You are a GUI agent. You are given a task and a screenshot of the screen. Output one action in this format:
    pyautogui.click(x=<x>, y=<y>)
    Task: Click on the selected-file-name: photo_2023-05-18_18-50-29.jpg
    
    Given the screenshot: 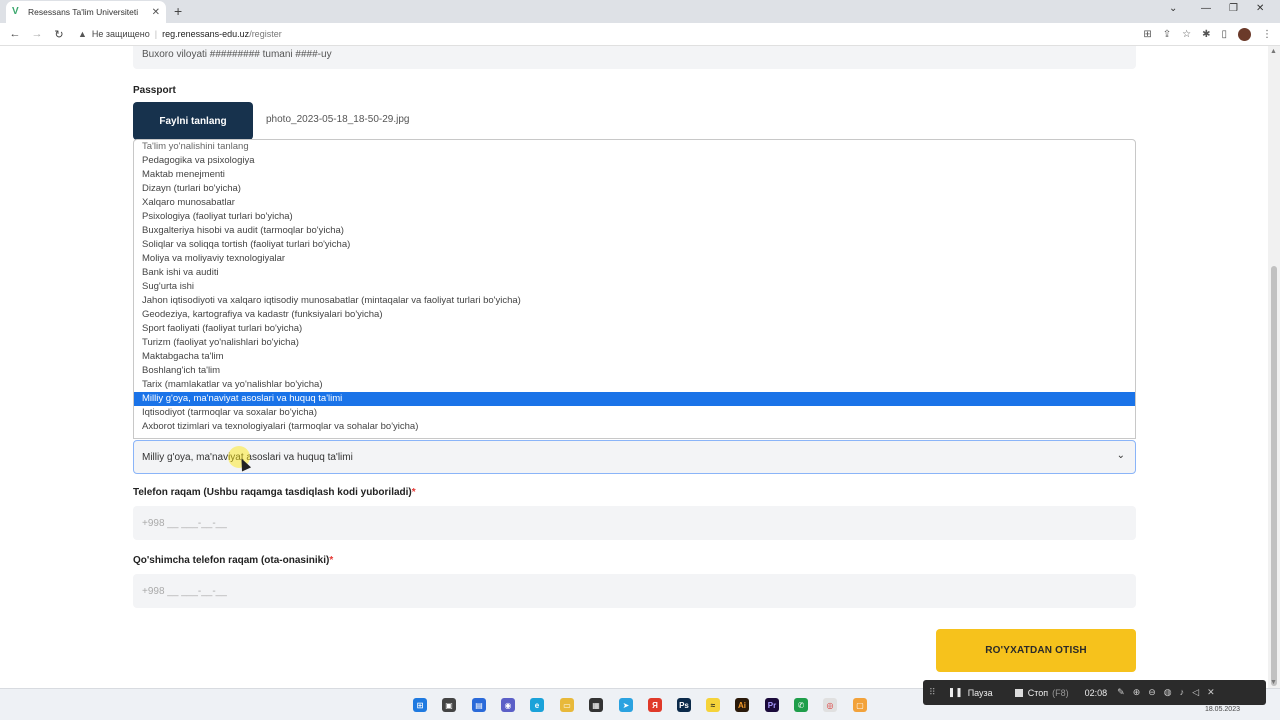 What is the action you would take?
    pyautogui.click(x=338, y=119)
    